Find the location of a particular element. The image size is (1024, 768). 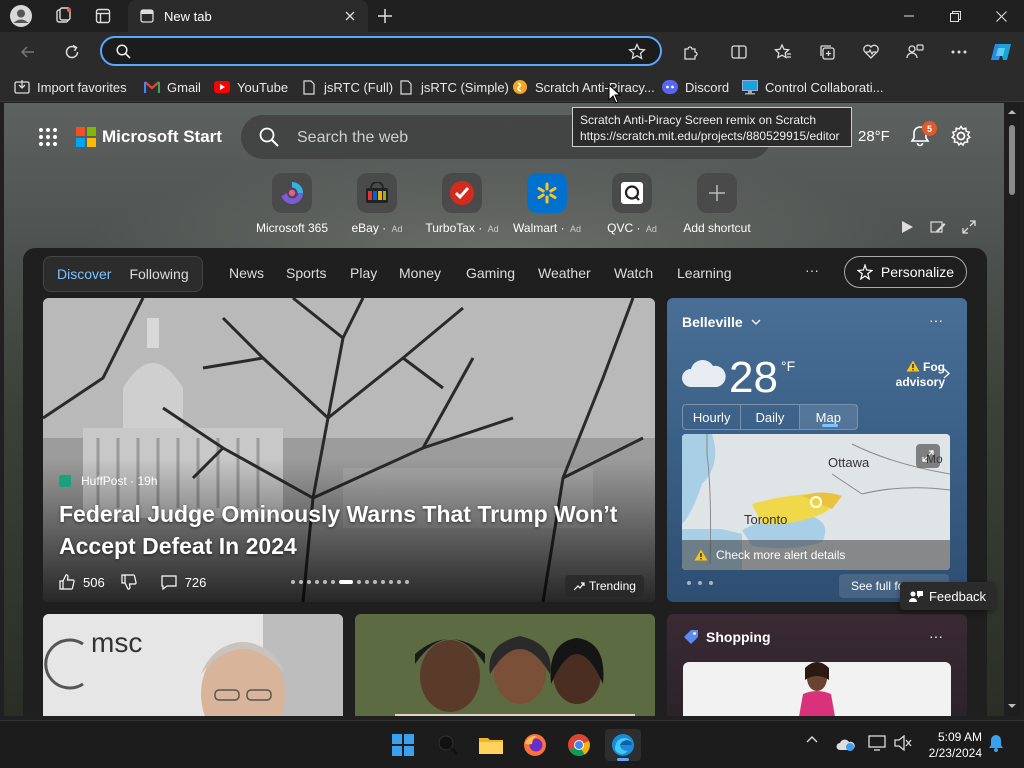

edge-icon is located at coordinates (623, 745).